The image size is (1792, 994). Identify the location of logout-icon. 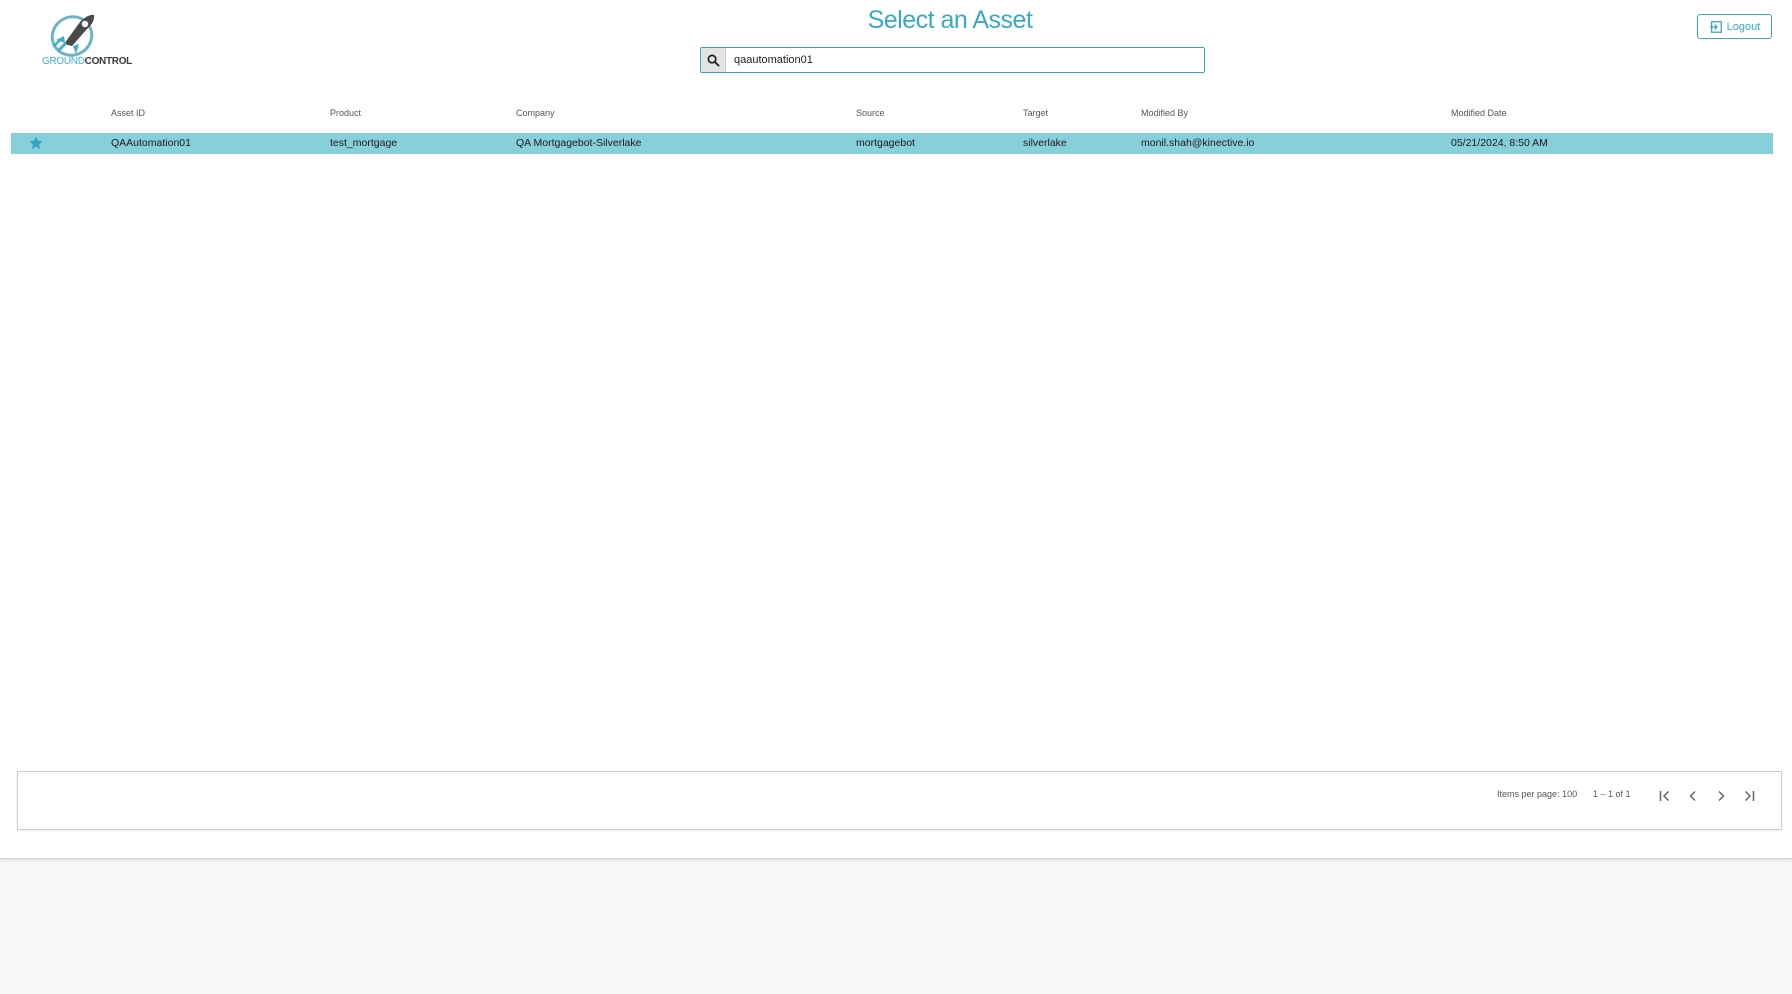
(1715, 26).